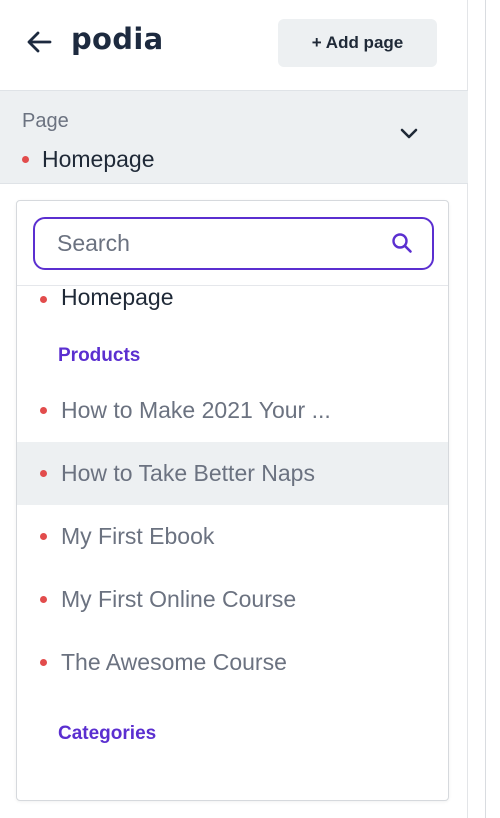  What do you see at coordinates (234, 137) in the screenshot?
I see `page-selector: Page Homepage` at bounding box center [234, 137].